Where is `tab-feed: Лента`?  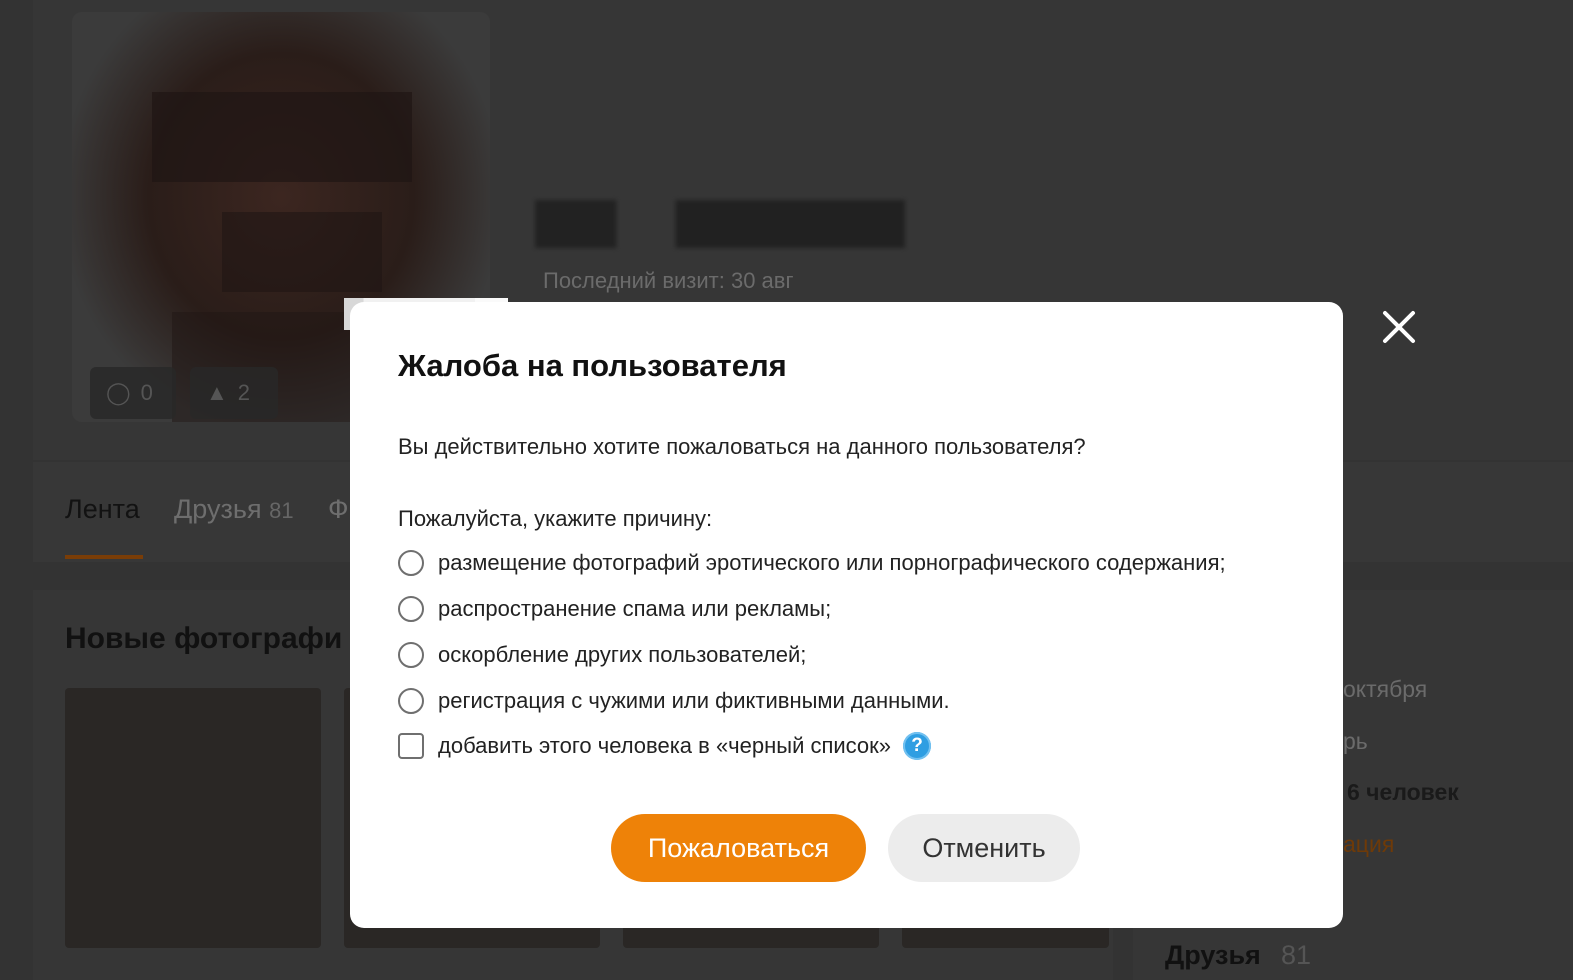 tab-feed: Лента is located at coordinates (102, 509).